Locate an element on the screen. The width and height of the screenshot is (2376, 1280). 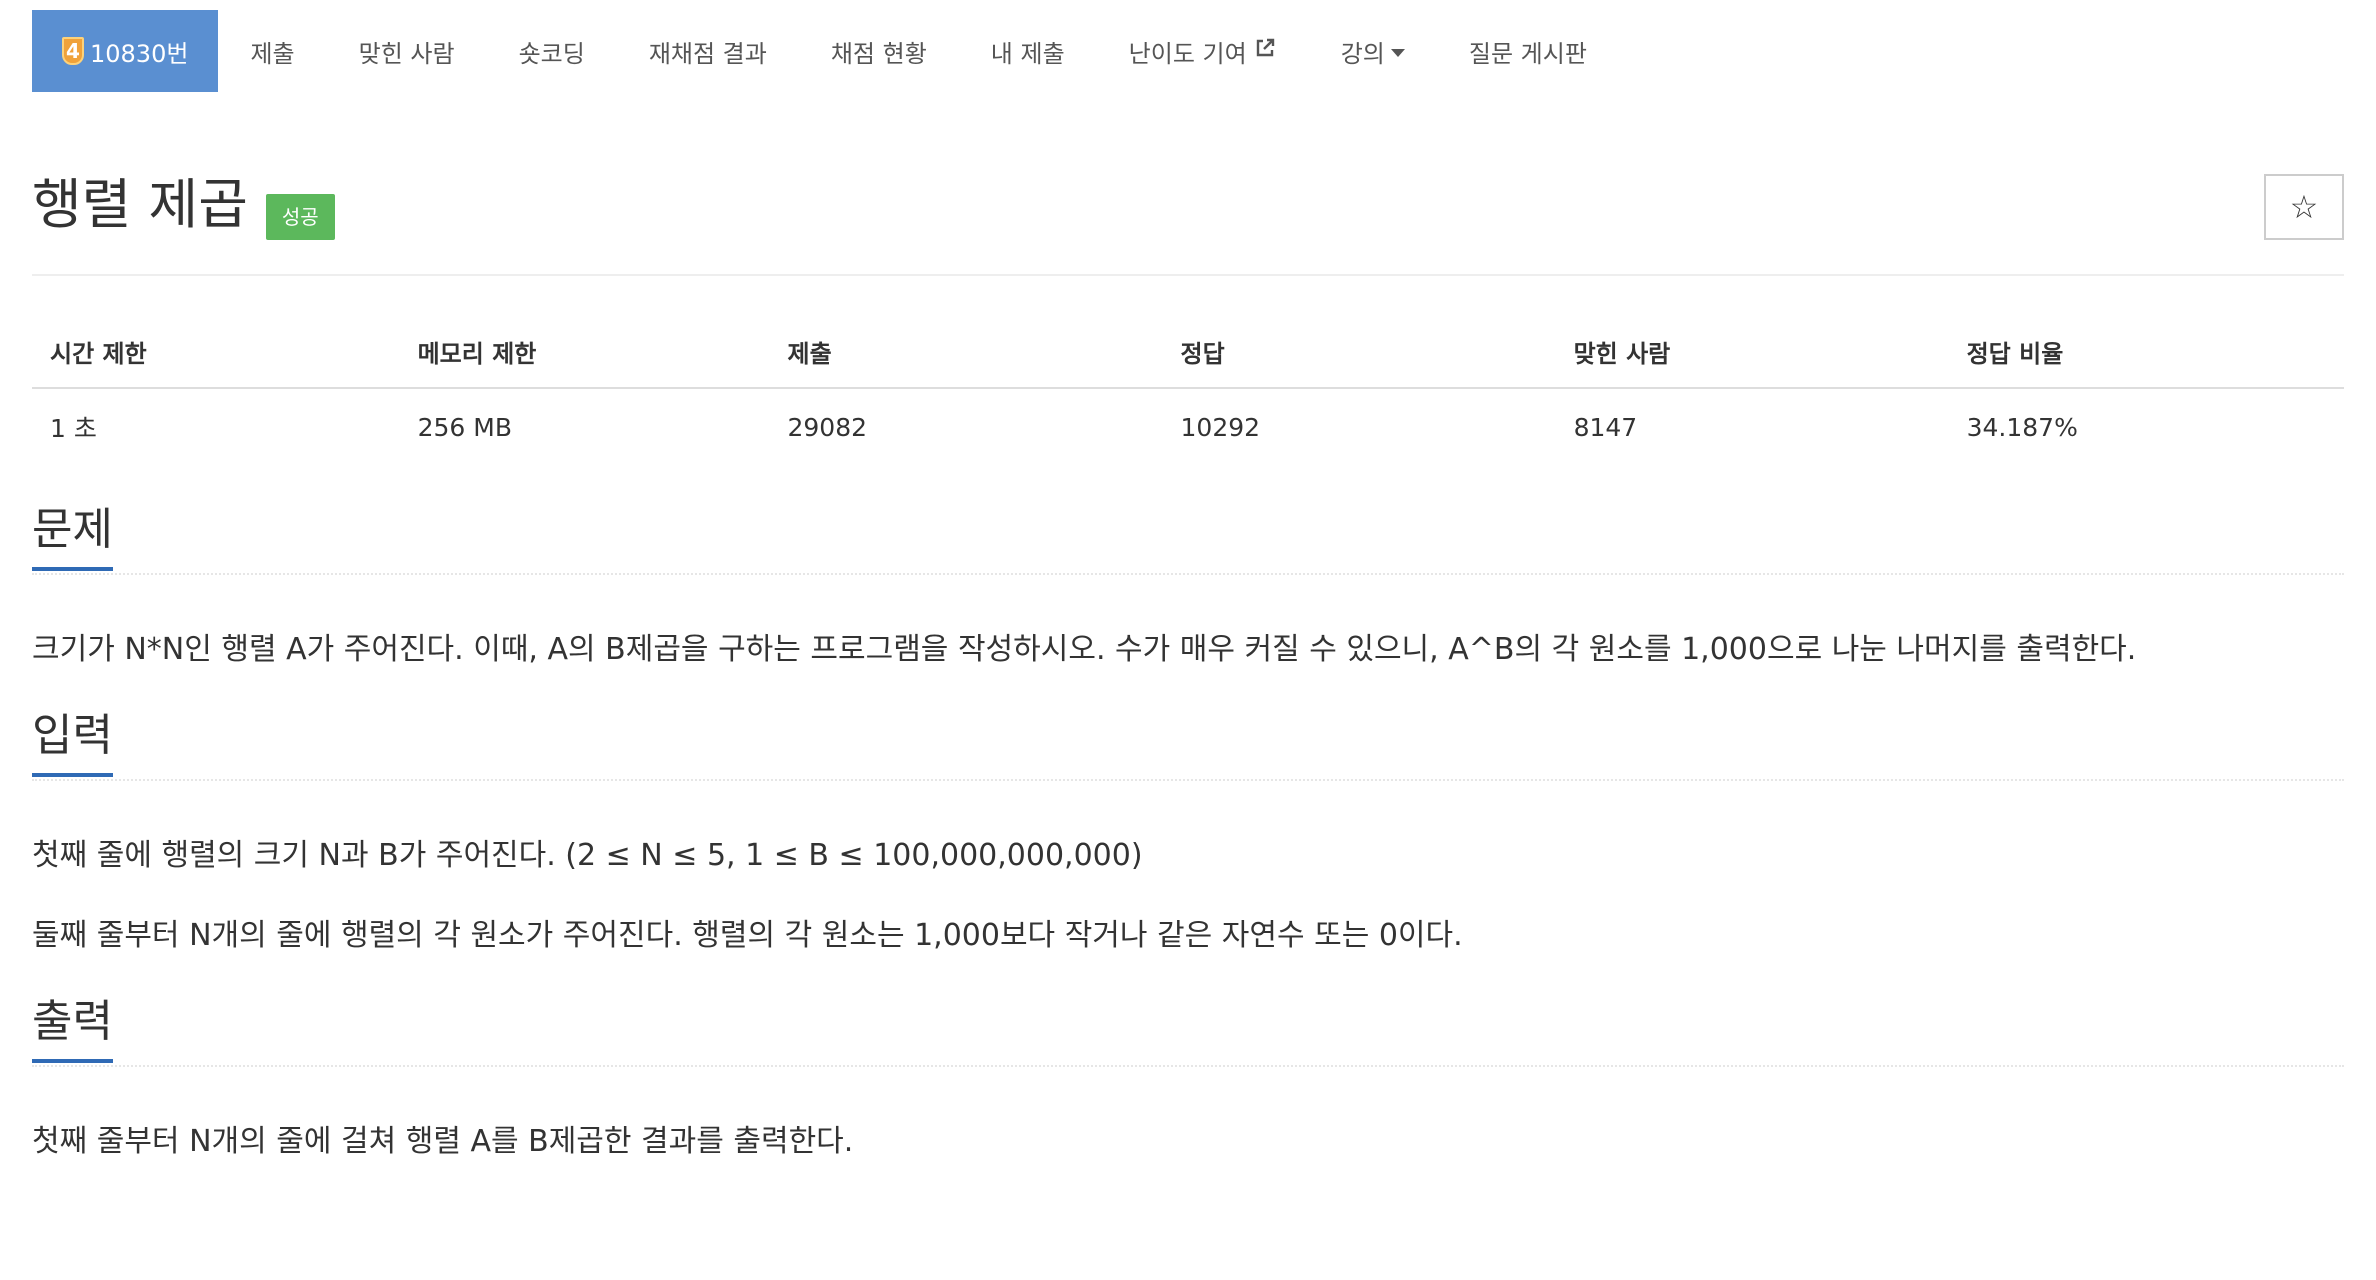
time-limit-value: 1 초 is located at coordinates (73, 428).